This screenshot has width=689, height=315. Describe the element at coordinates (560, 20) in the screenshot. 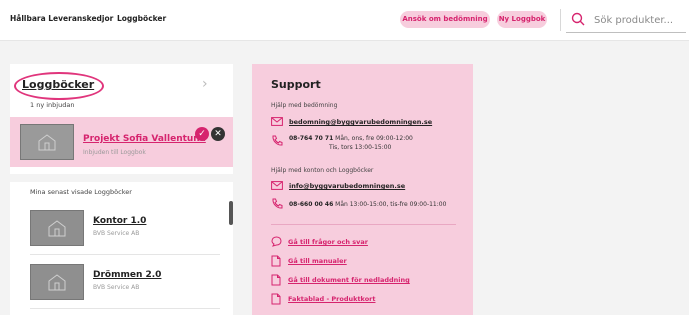

I see `header-divider` at that location.